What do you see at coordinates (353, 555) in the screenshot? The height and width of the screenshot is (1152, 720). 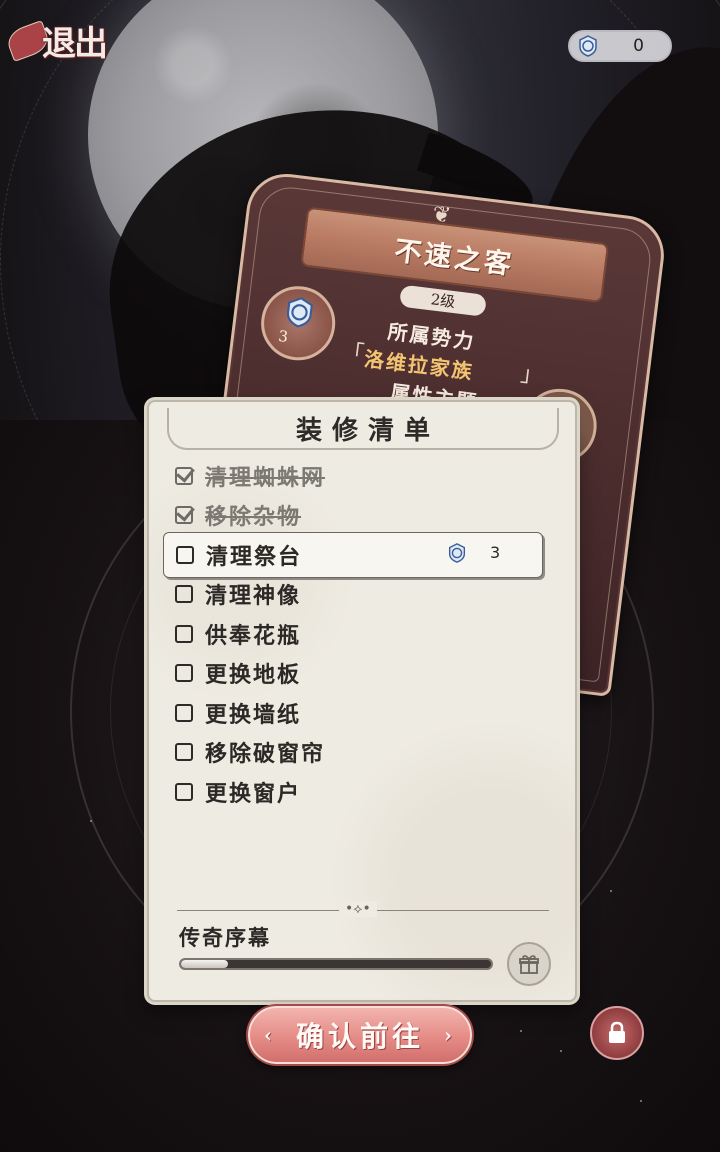 I see `task-item-selected: 清理祭台 3` at bounding box center [353, 555].